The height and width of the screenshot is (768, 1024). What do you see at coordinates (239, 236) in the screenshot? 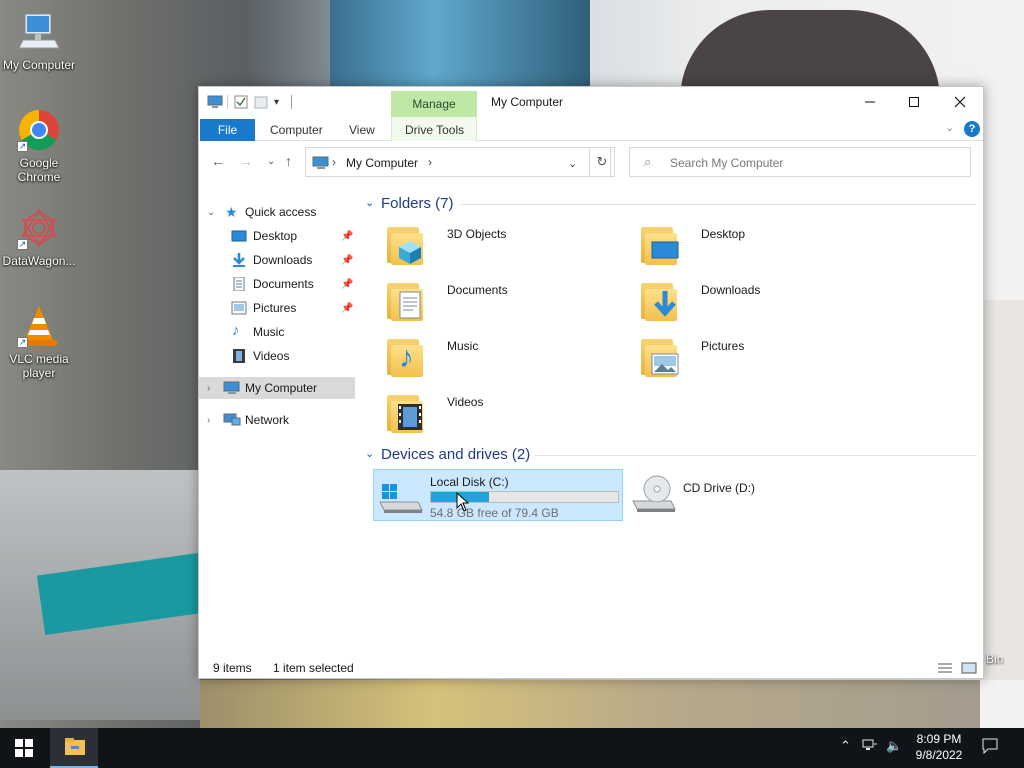
I see `desktop-icon` at bounding box center [239, 236].